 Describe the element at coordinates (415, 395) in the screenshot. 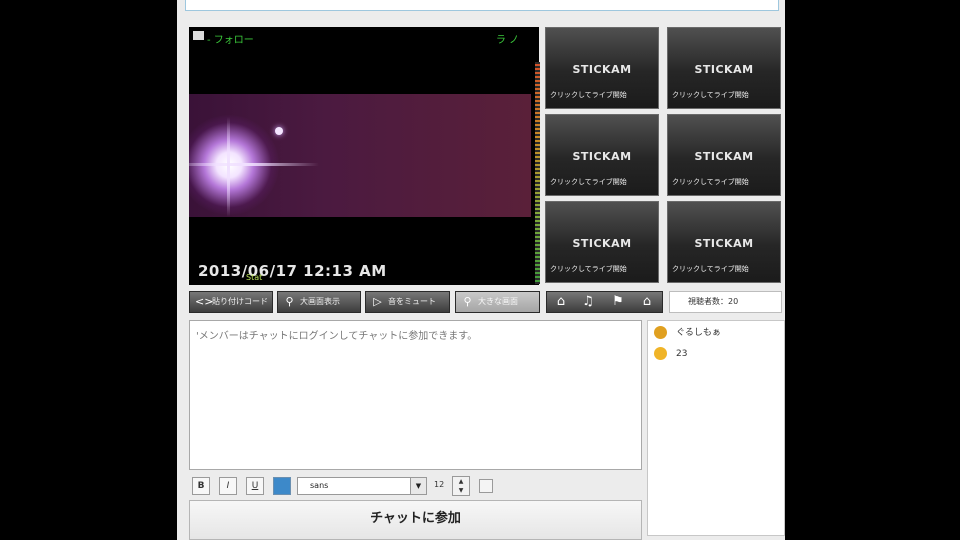

I see `chat-log: 'メンバーはチャットにログインしてチャットに参加できます。` at that location.